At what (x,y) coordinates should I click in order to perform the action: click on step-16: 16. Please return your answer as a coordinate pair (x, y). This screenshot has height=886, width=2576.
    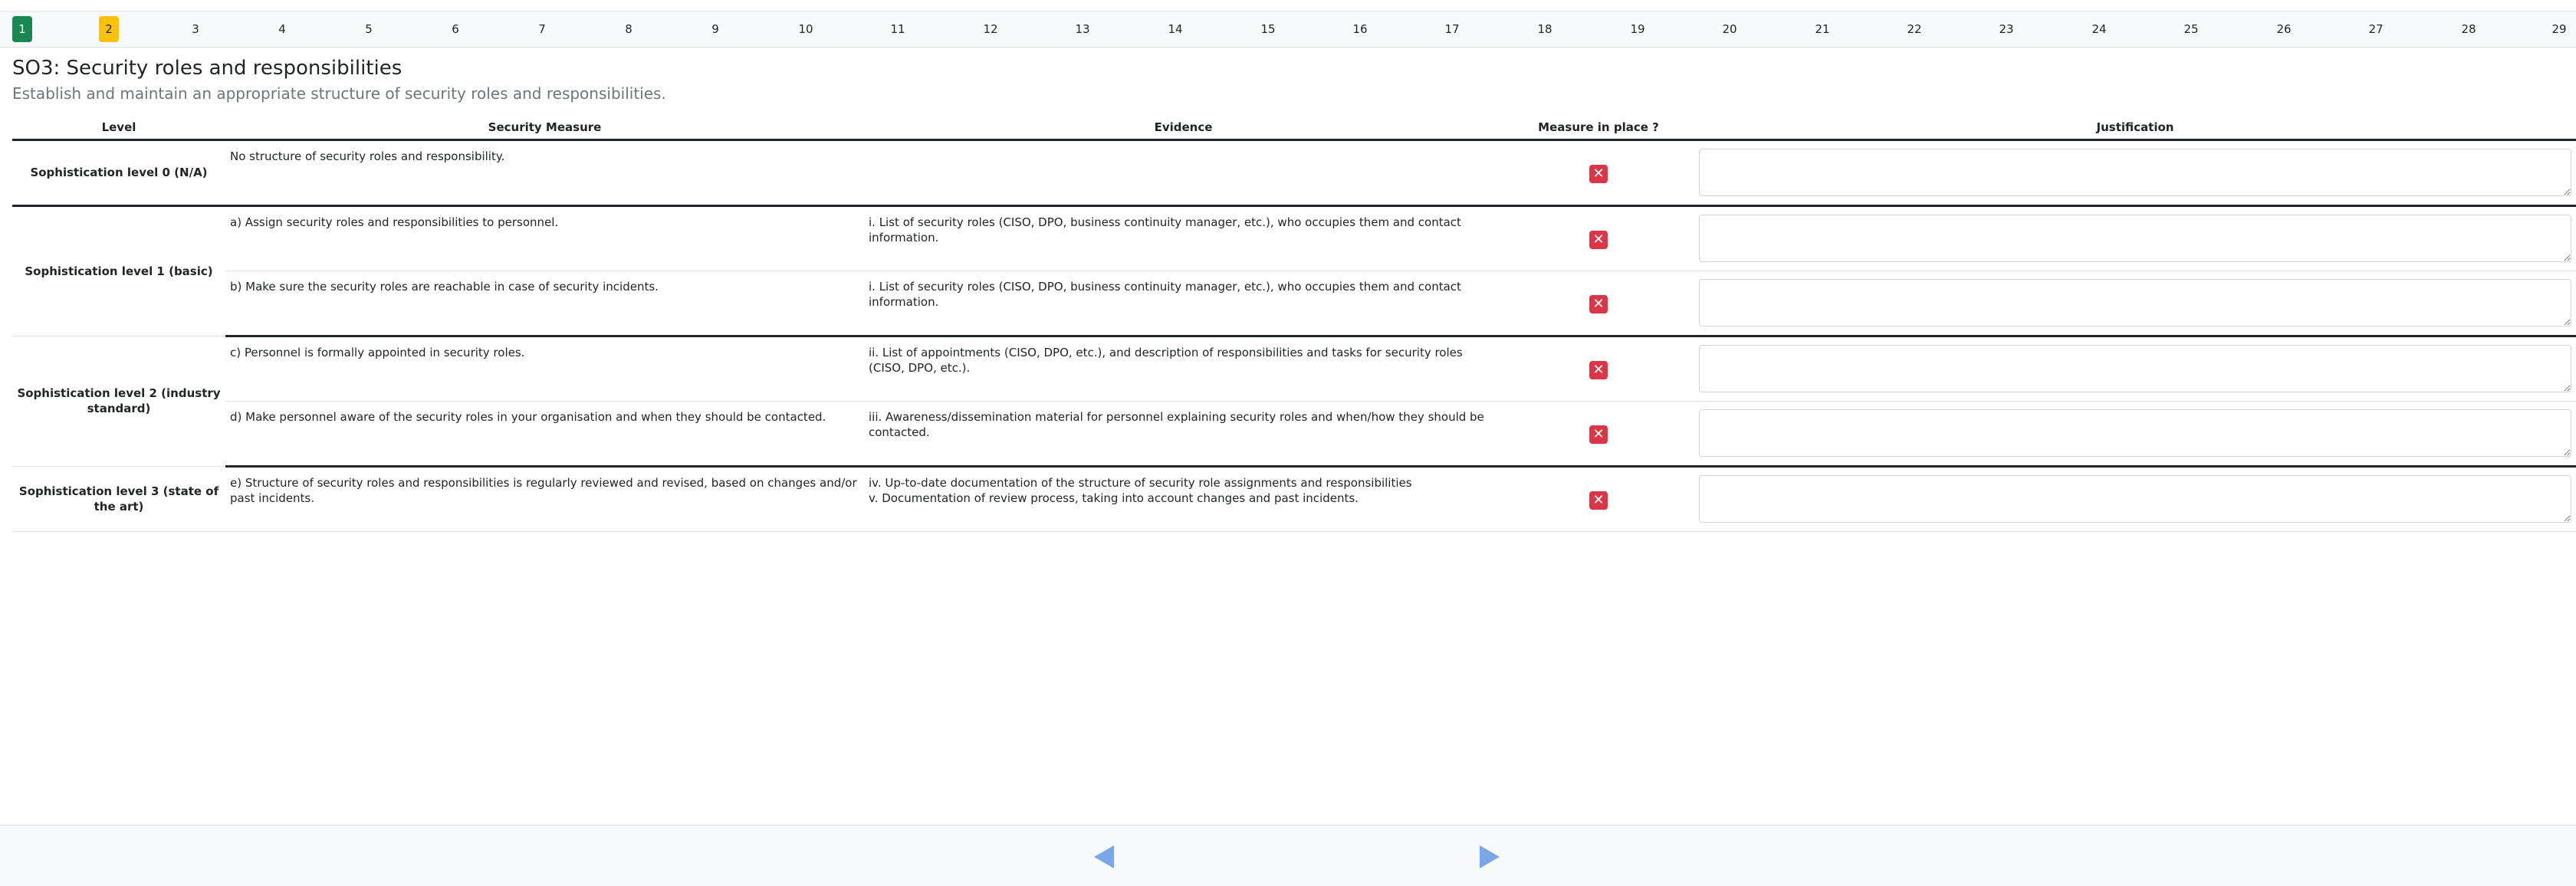
    Looking at the image, I should click on (1360, 29).